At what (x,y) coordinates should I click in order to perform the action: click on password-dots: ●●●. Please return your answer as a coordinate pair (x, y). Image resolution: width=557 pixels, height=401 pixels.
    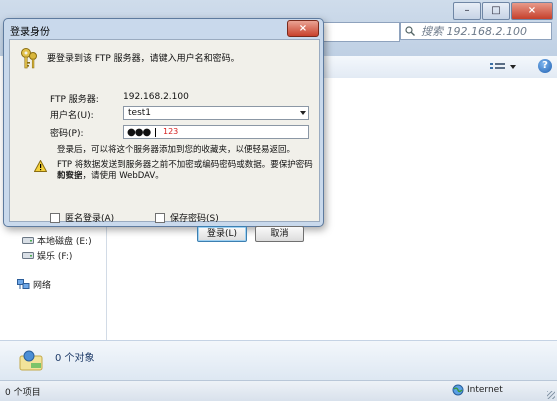
    Looking at the image, I should click on (139, 132).